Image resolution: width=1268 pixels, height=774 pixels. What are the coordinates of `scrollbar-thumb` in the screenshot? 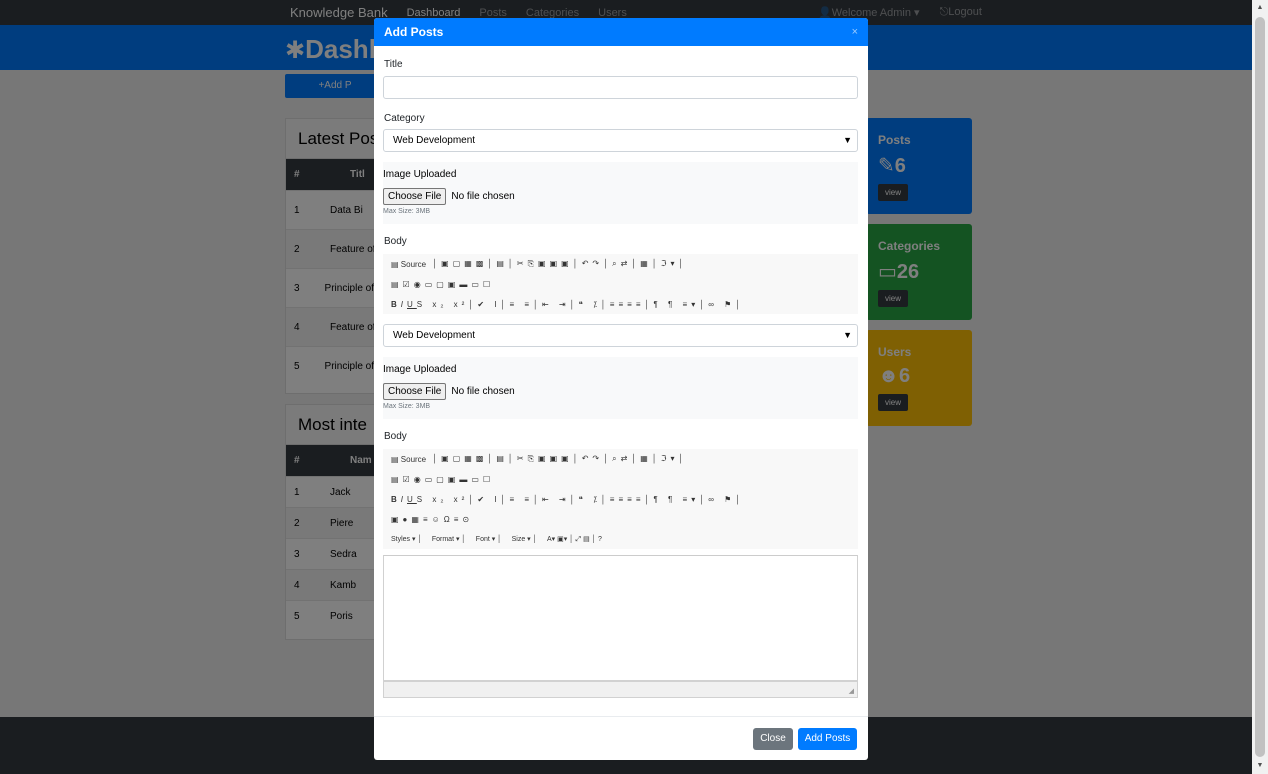 It's located at (1260, 387).